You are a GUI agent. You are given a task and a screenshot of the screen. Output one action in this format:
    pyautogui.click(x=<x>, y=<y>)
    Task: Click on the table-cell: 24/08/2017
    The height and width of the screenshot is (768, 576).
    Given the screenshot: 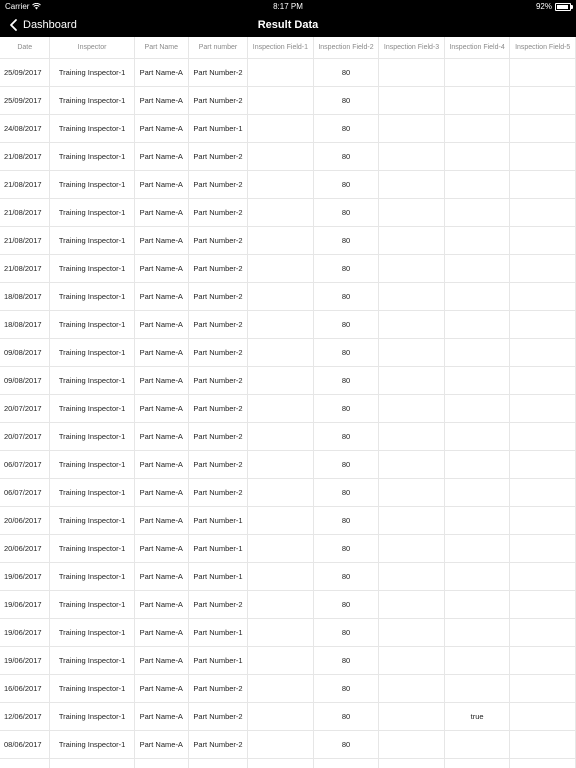 What is the action you would take?
    pyautogui.click(x=25, y=128)
    